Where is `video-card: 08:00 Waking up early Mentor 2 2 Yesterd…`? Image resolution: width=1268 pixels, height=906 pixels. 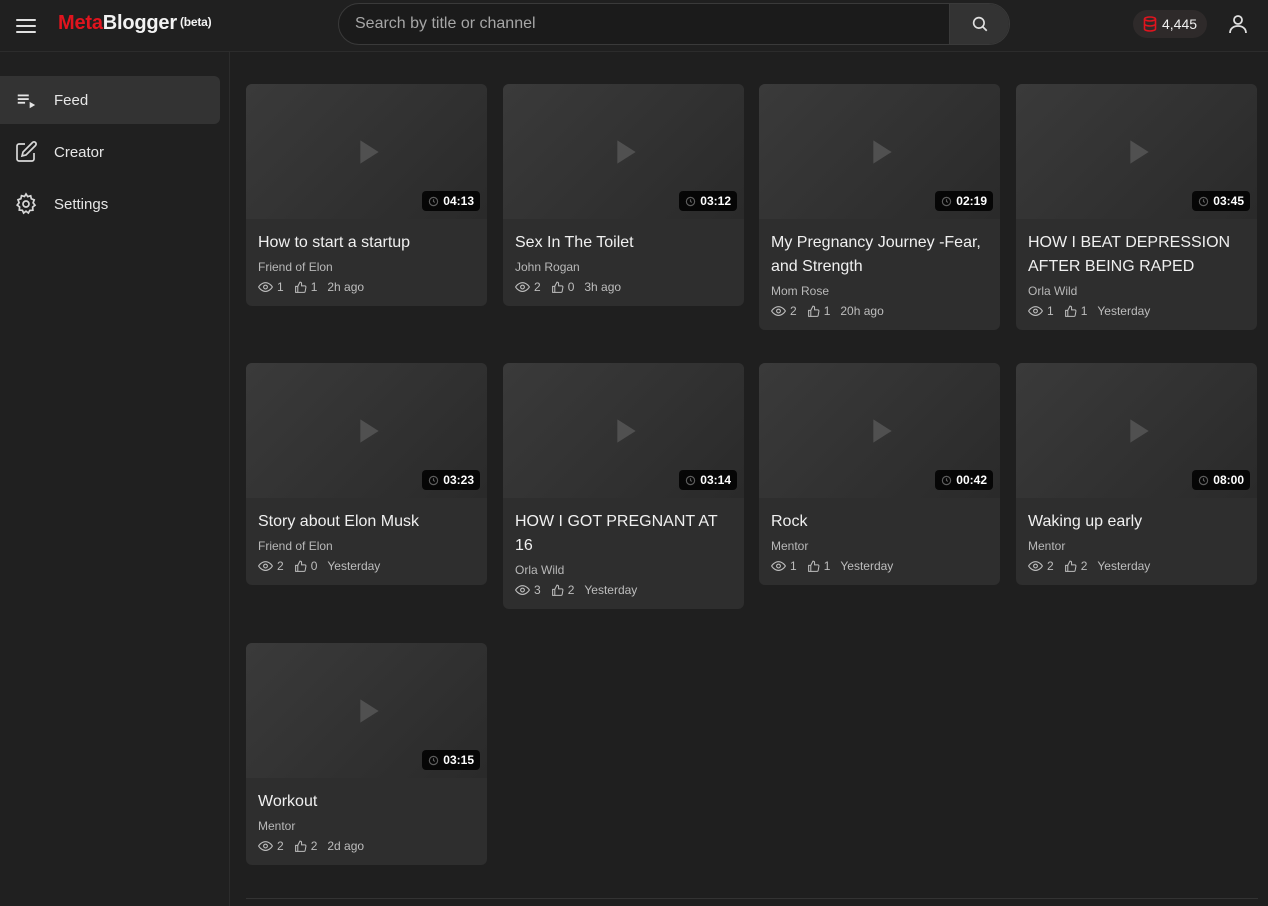
video-card: 08:00 Waking up early Mentor 2 2 Yesterd… is located at coordinates (1136, 474).